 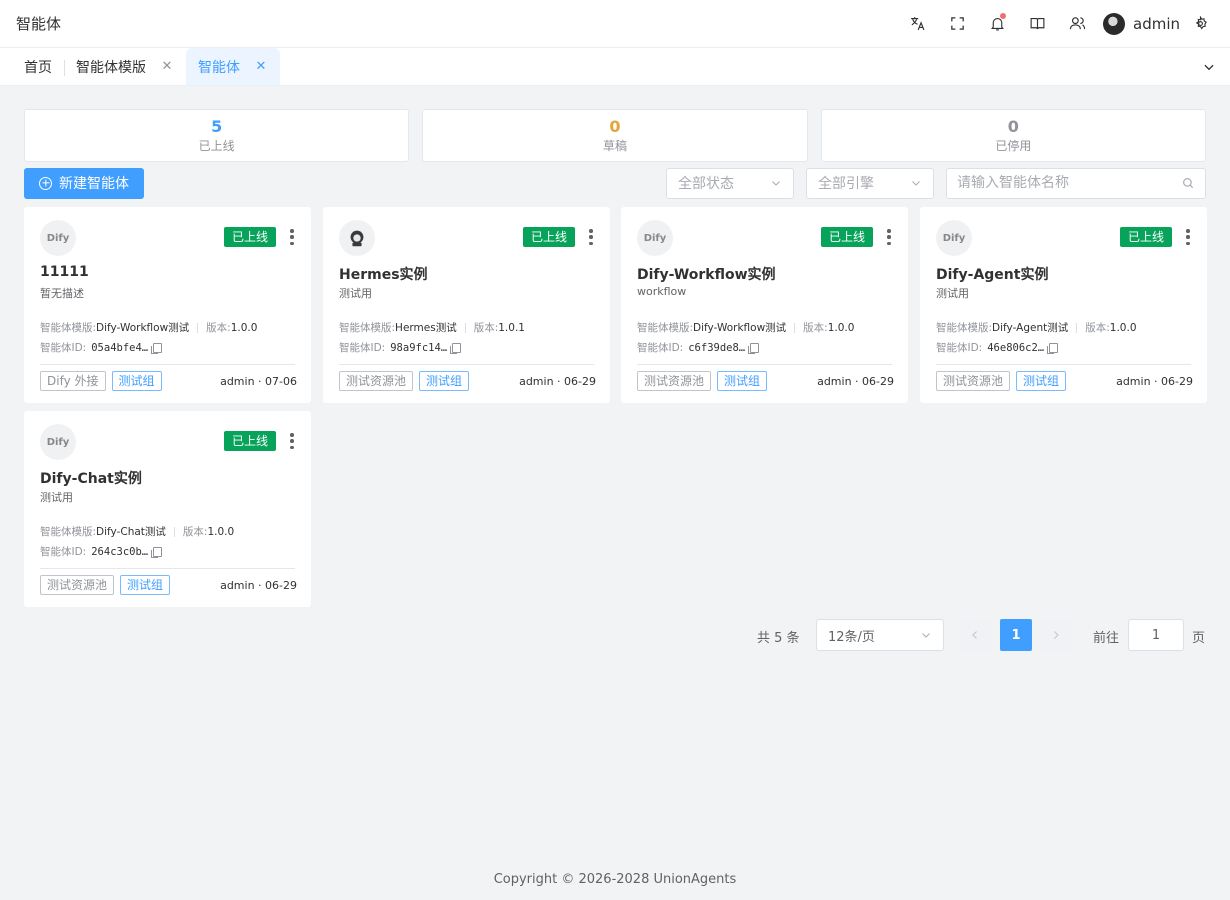 I want to click on tab-agent-templates: 智能体模版 ✕, so click(x=125, y=66).